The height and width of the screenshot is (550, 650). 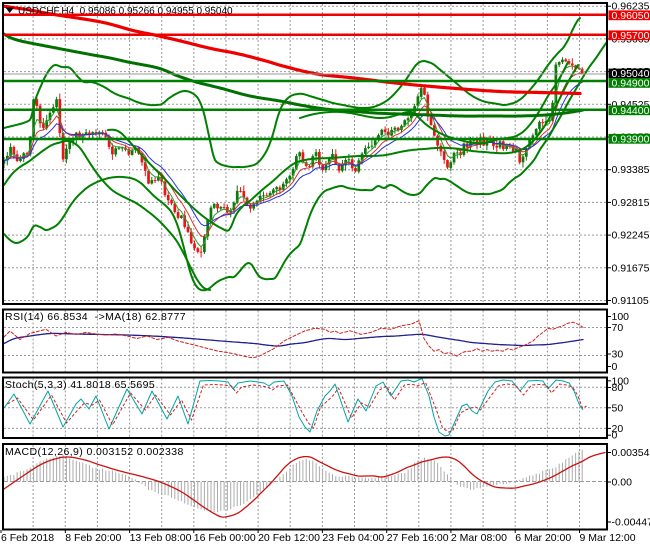 I want to click on svg-text: 13 Feb 08:00, so click(x=161, y=538).